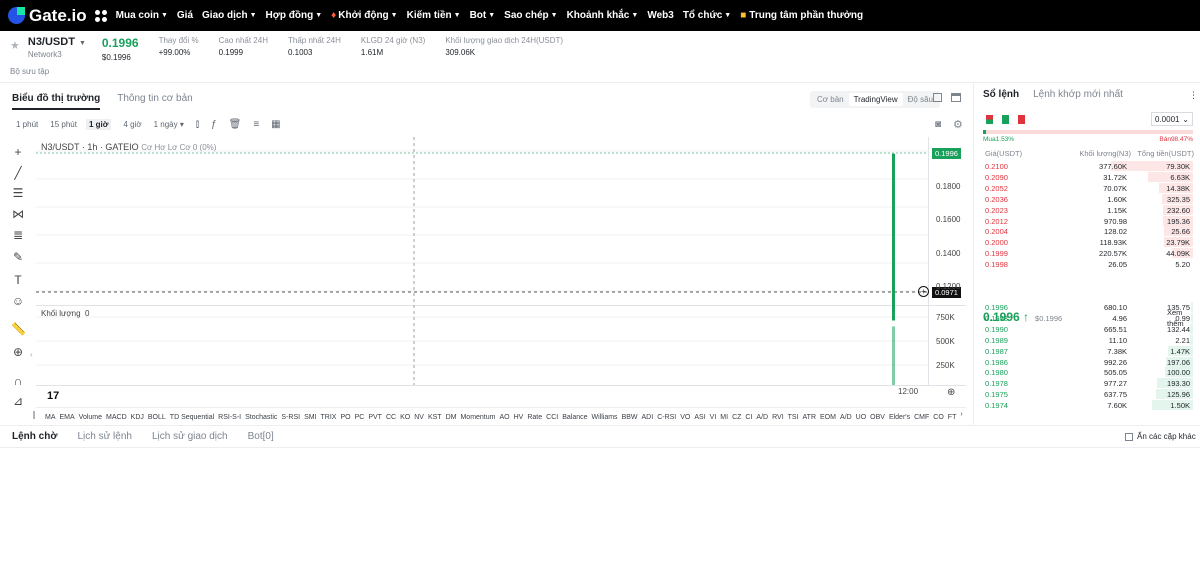 This screenshot has height=581, width=1200. Describe the element at coordinates (877, 417) in the screenshot. I see `indicator-item: OBV` at that location.